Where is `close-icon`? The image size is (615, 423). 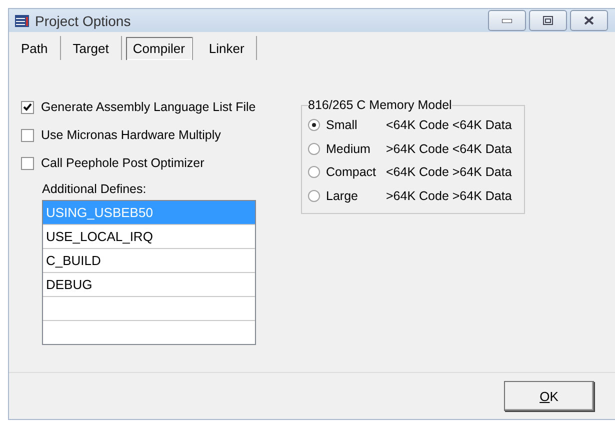
close-icon is located at coordinates (589, 20).